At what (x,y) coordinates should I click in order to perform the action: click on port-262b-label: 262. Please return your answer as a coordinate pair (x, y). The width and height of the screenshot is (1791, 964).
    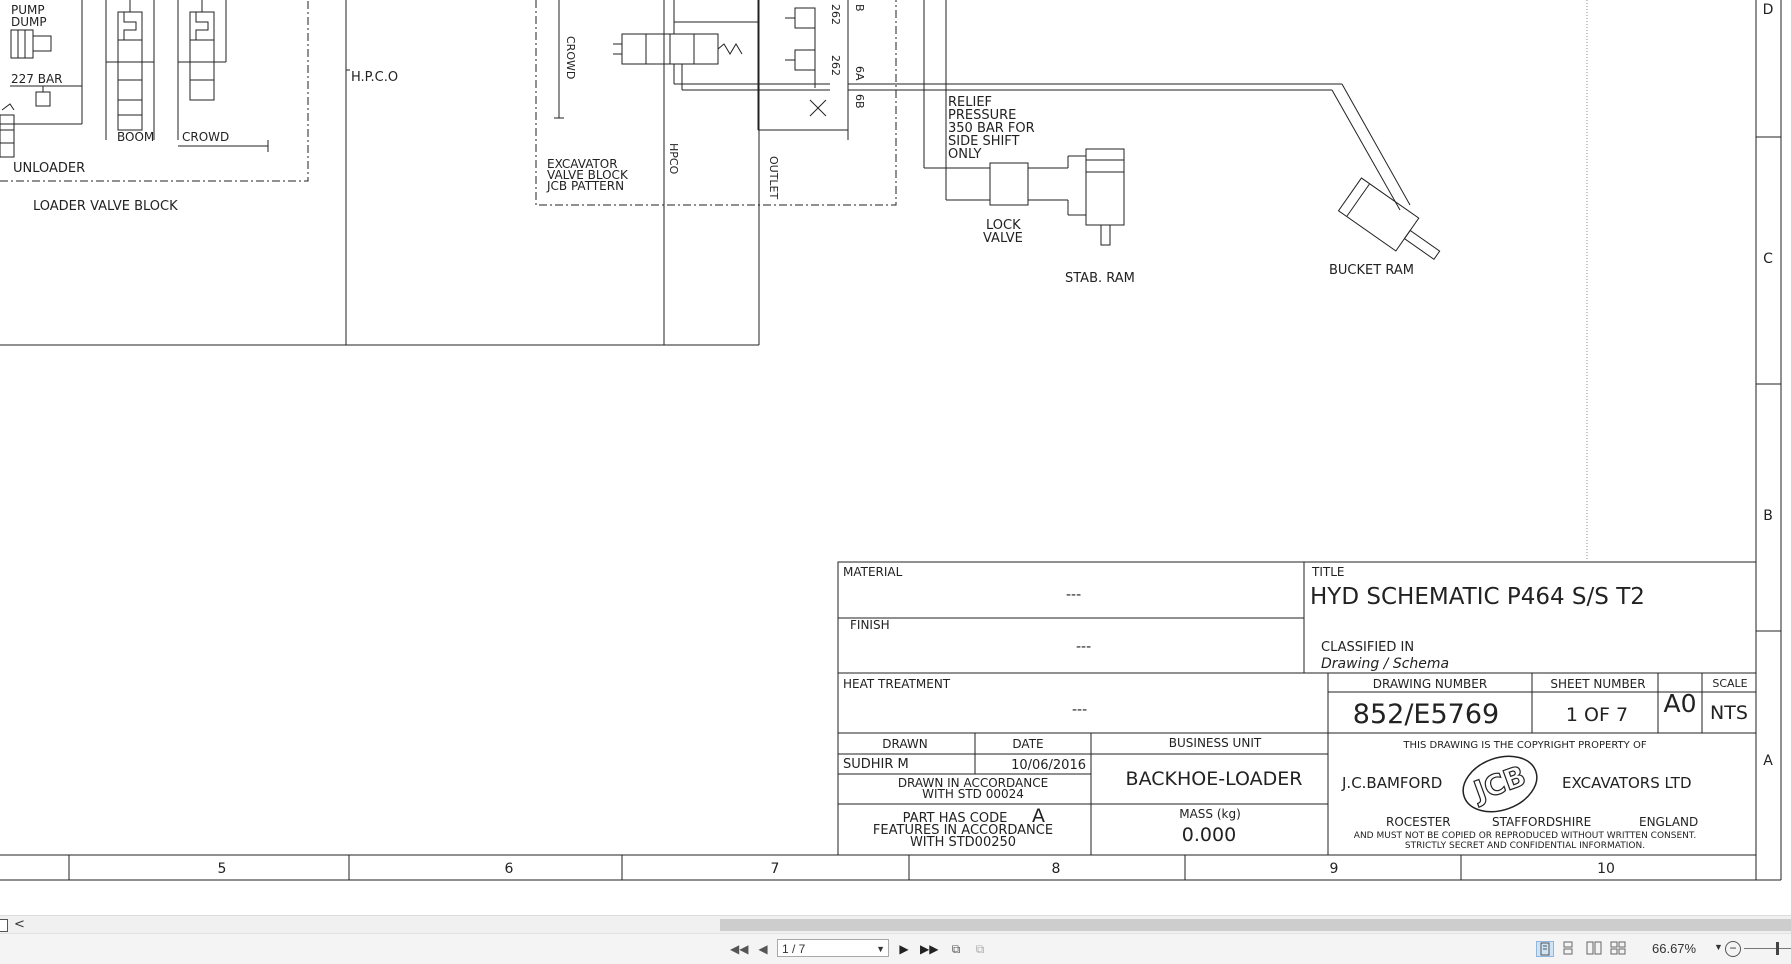
    Looking at the image, I should click on (835, 65).